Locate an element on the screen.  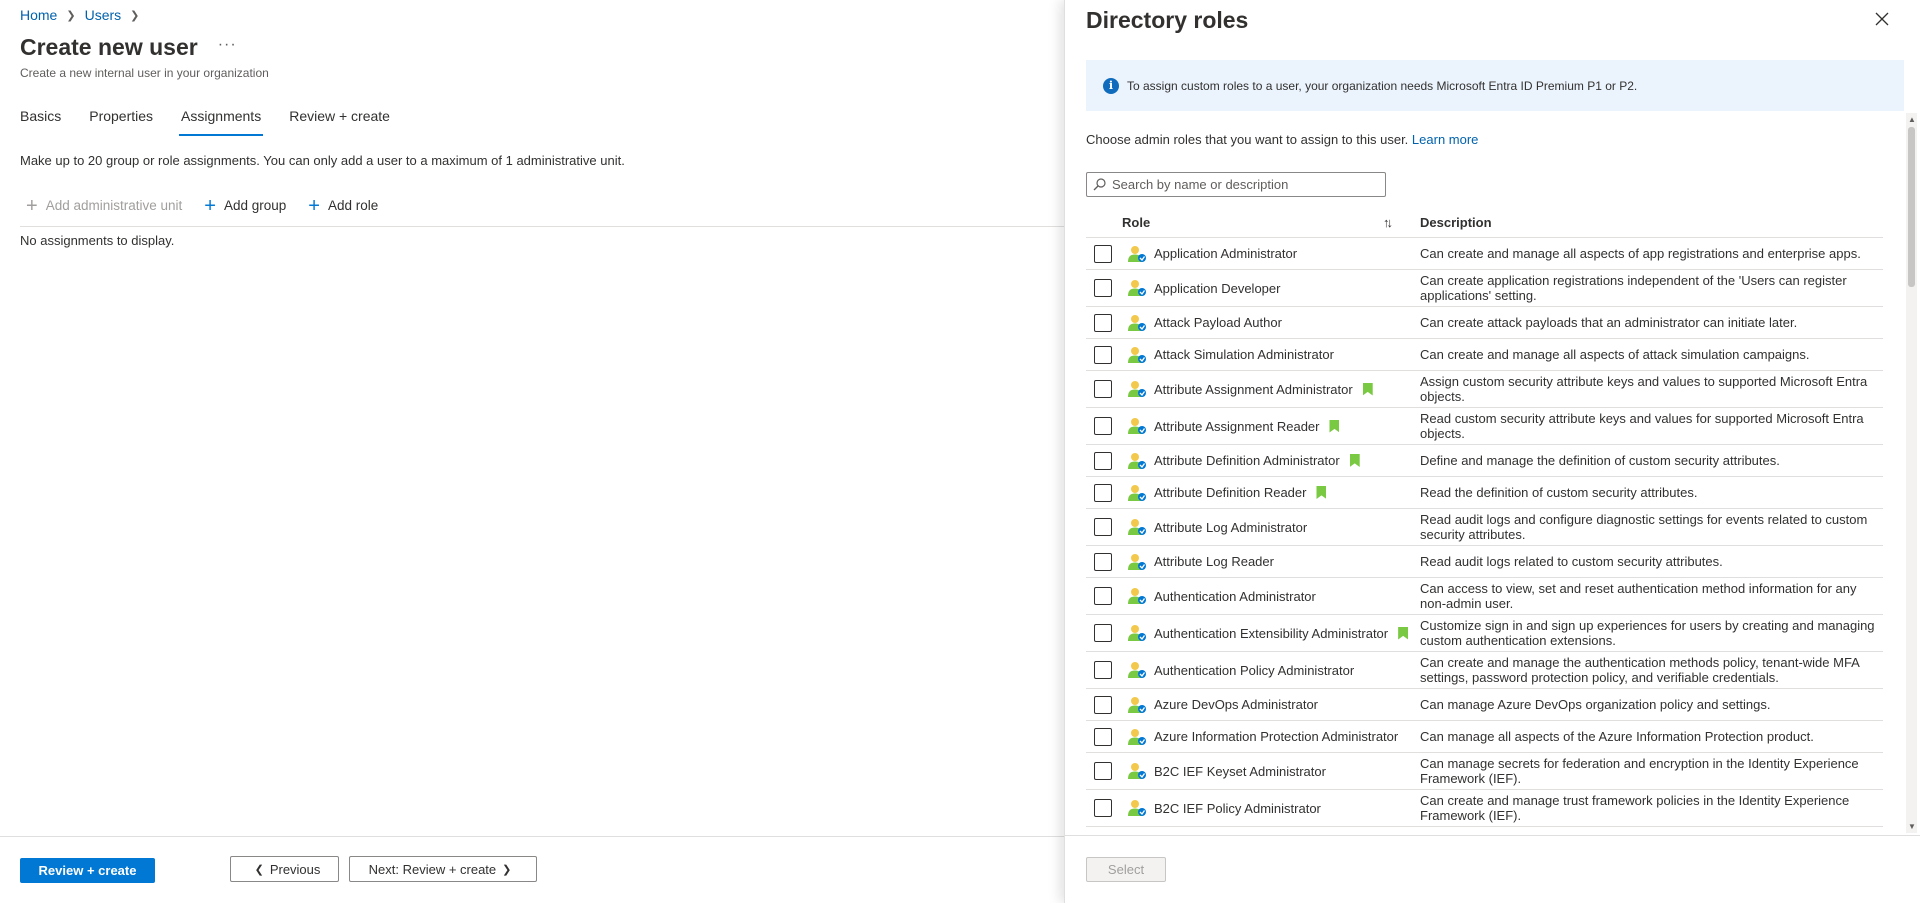
role-name: Authentication Policy Administrator is located at coordinates (1254, 670).